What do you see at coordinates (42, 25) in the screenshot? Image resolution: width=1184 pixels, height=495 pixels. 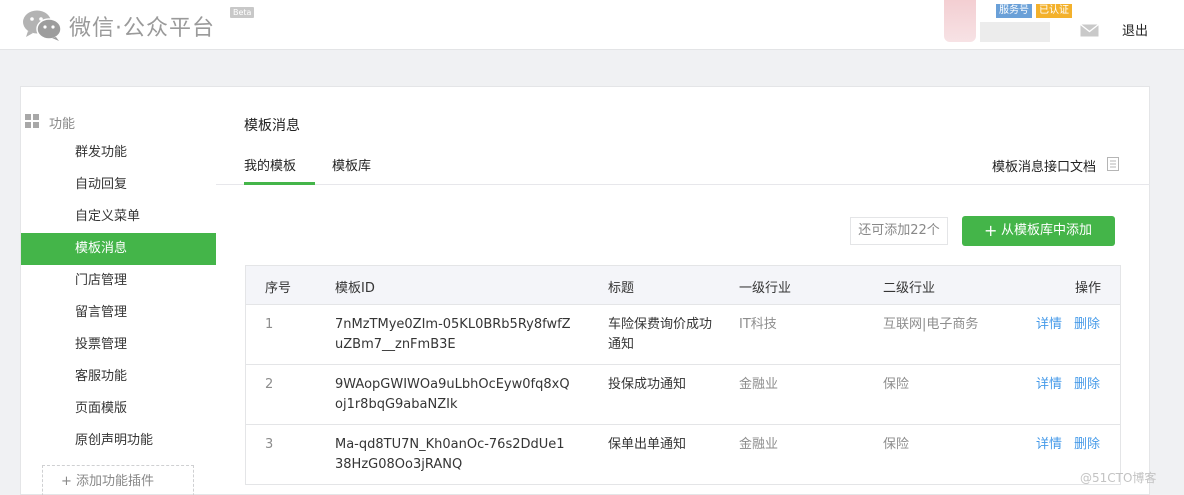 I see `wechat-logo-icon` at bounding box center [42, 25].